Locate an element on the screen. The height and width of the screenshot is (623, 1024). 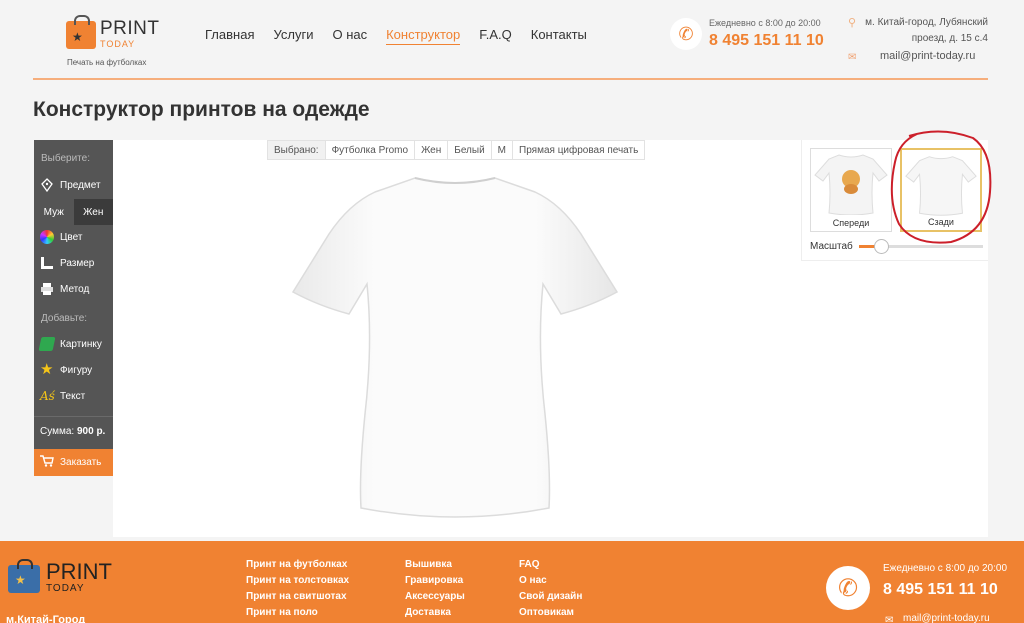
header-phone: 8 495 151 11 10 is located at coordinates (766, 41).